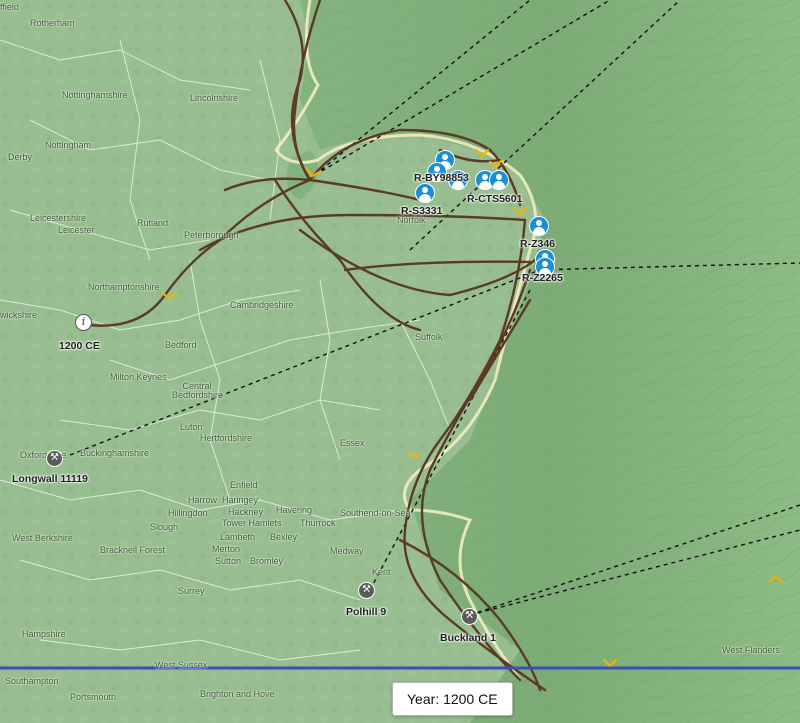 This screenshot has height=723, width=800. I want to click on person-label: R-BY98853, so click(441, 178).